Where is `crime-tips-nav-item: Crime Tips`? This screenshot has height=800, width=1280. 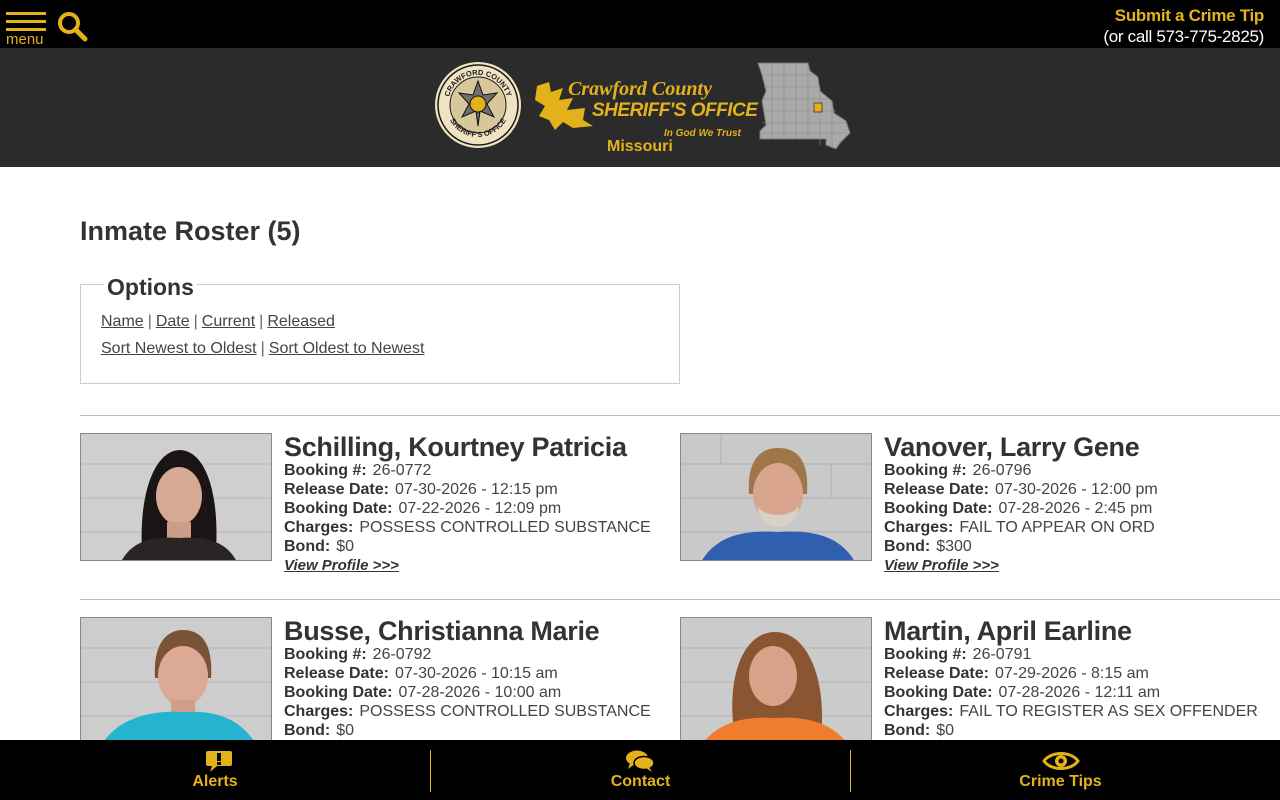 crime-tips-nav-item: Crime Tips is located at coordinates (1060, 770).